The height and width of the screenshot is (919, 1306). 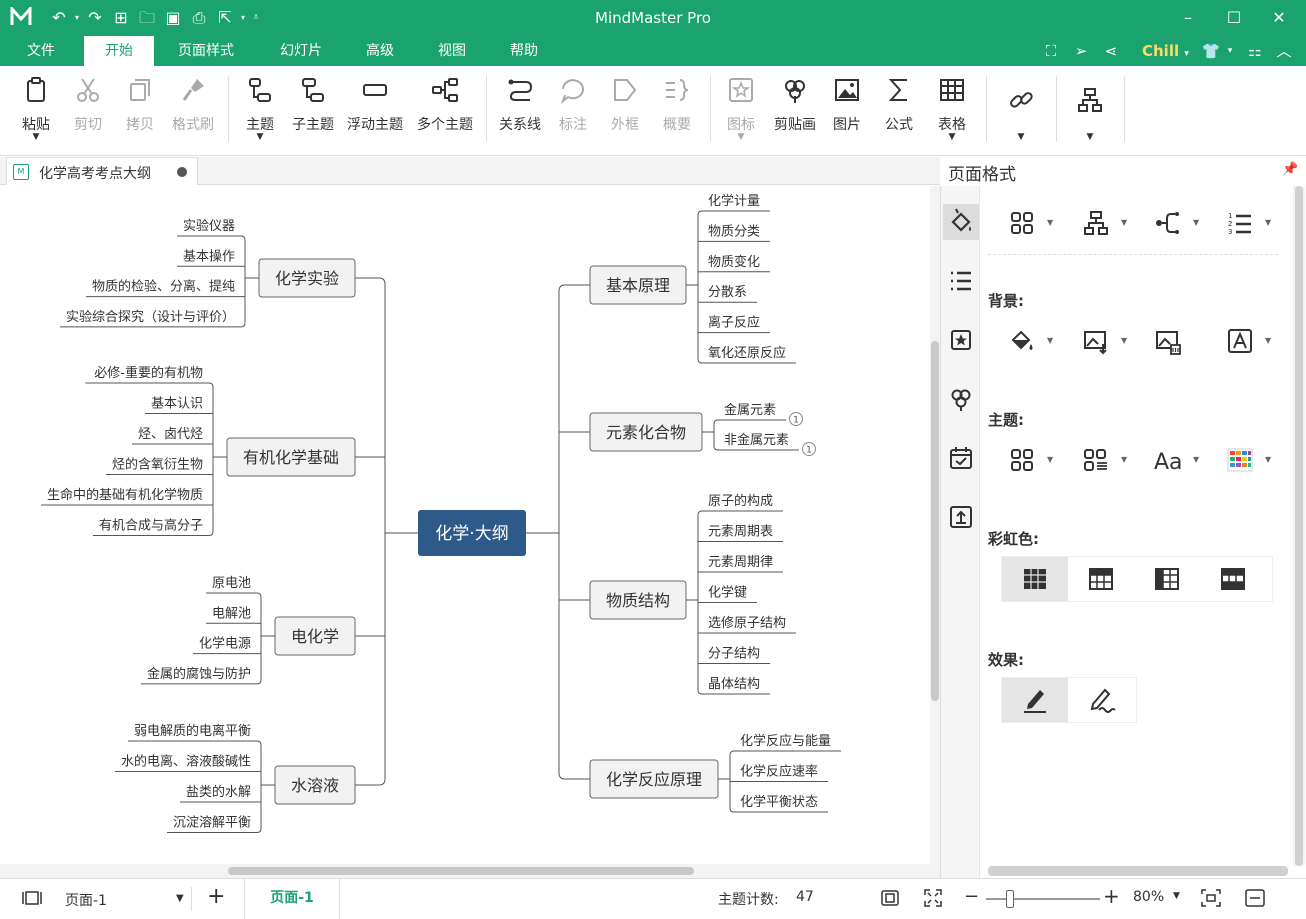 What do you see at coordinates (1108, 460) in the screenshot?
I see `theme-style-dropdown: ▼` at bounding box center [1108, 460].